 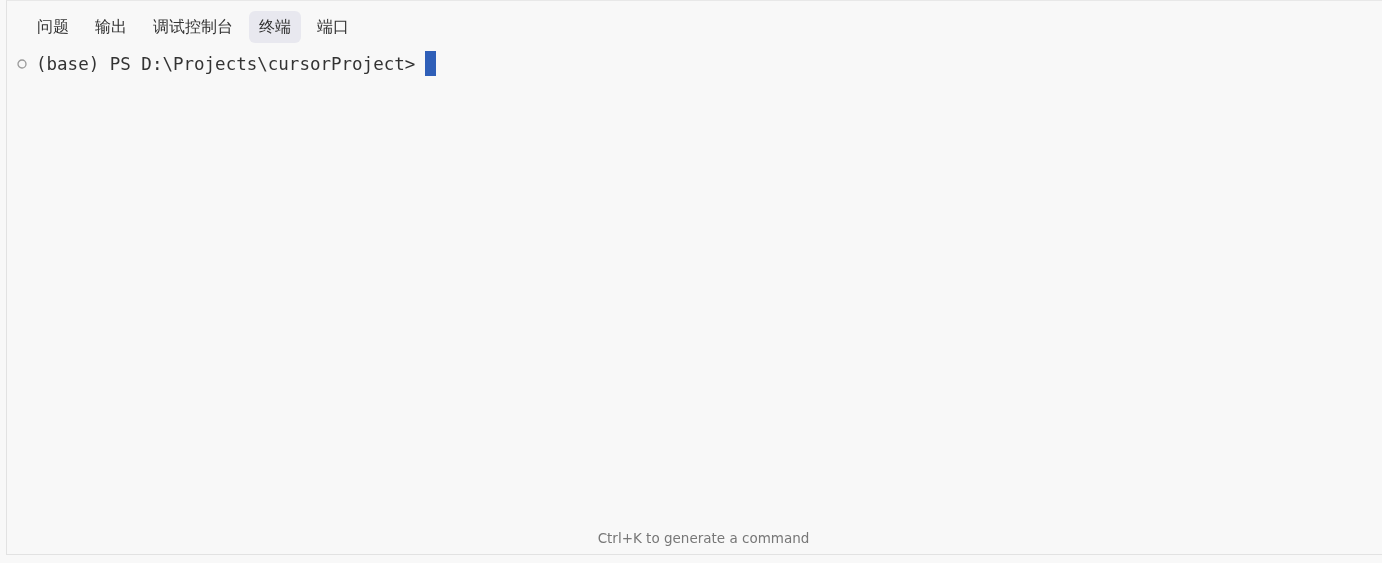 What do you see at coordinates (193, 27) in the screenshot?
I see `panel-tab: 调试控制台` at bounding box center [193, 27].